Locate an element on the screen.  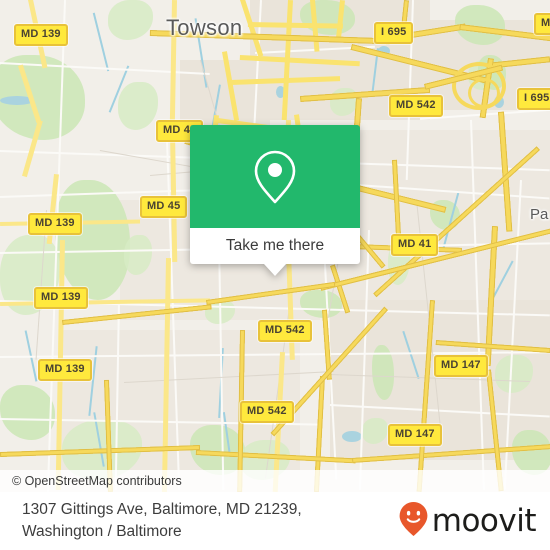
road-shield: MD 41 is located at coordinates (415, 245).